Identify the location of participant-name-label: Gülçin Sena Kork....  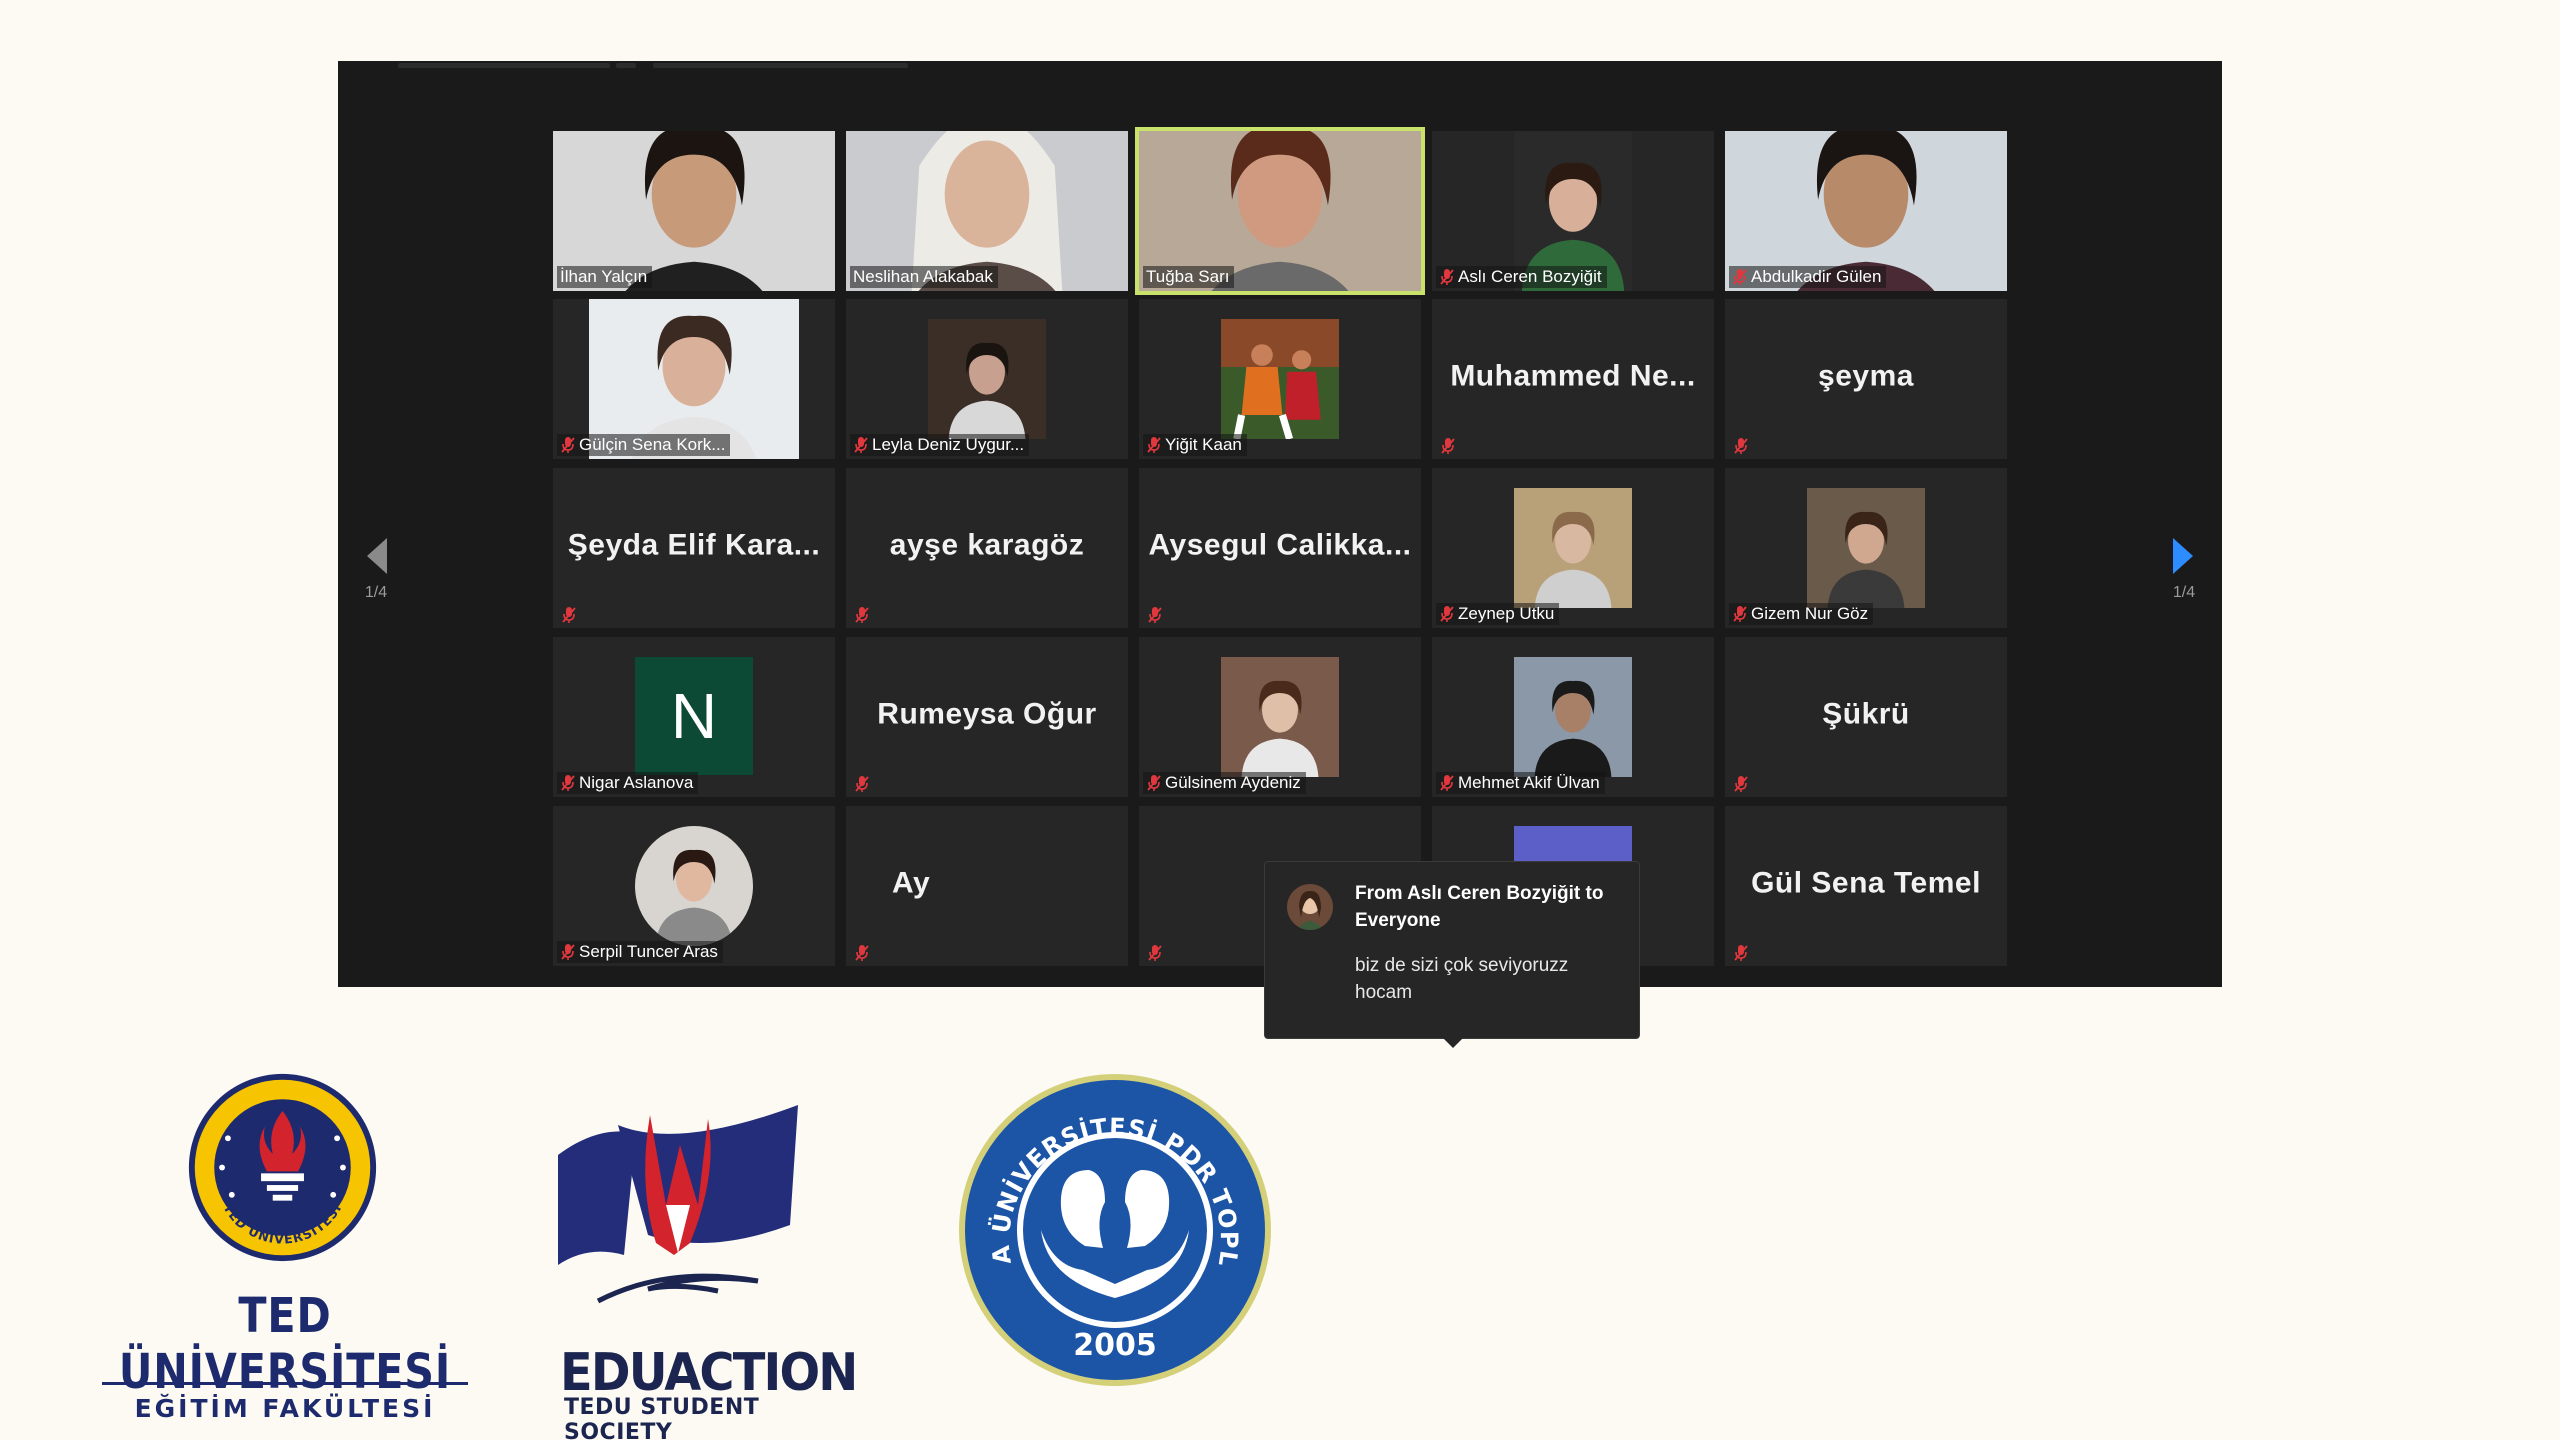
(644, 445).